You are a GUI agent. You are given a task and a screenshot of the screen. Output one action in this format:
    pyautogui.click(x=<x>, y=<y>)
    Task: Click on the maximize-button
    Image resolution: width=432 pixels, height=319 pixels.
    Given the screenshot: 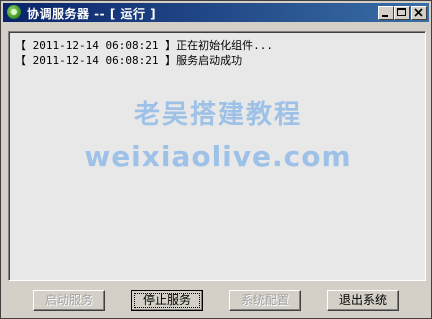 What is the action you would take?
    pyautogui.click(x=402, y=13)
    